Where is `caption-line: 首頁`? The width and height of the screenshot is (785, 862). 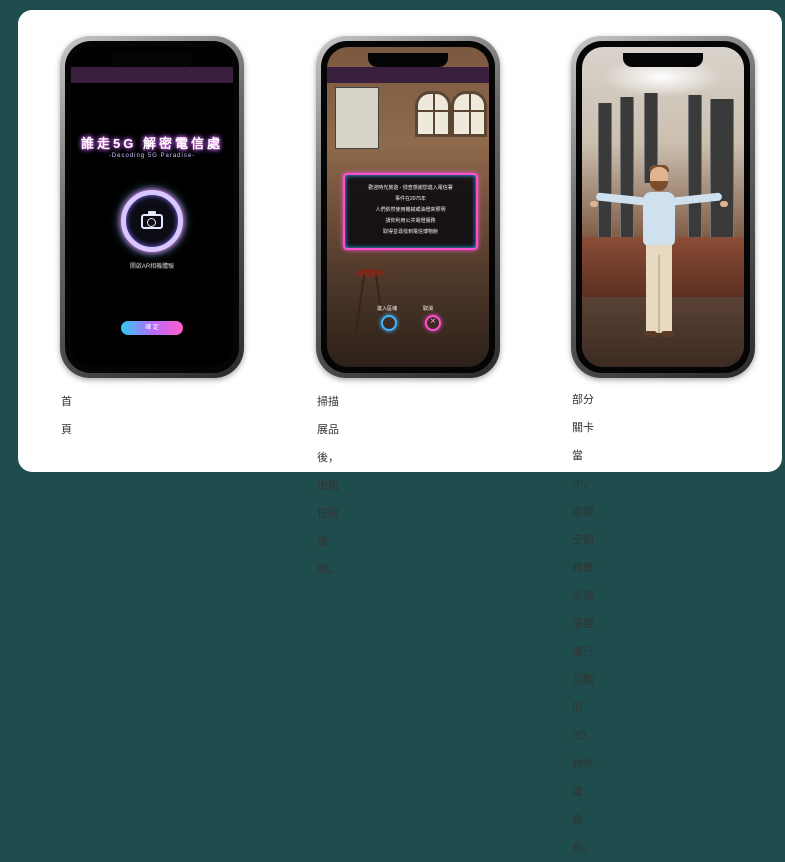
caption-line: 首頁 is located at coordinates (66, 416).